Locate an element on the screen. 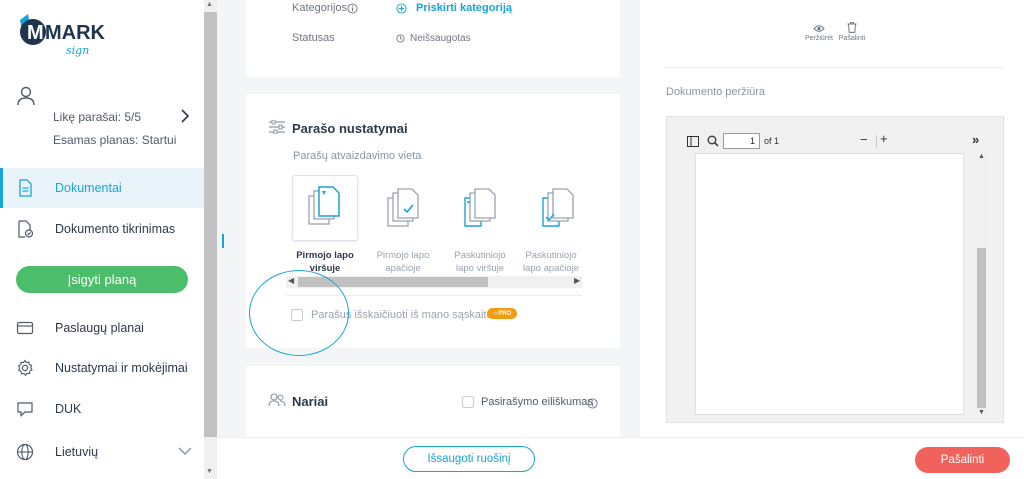  members-title: Nariai is located at coordinates (310, 401).